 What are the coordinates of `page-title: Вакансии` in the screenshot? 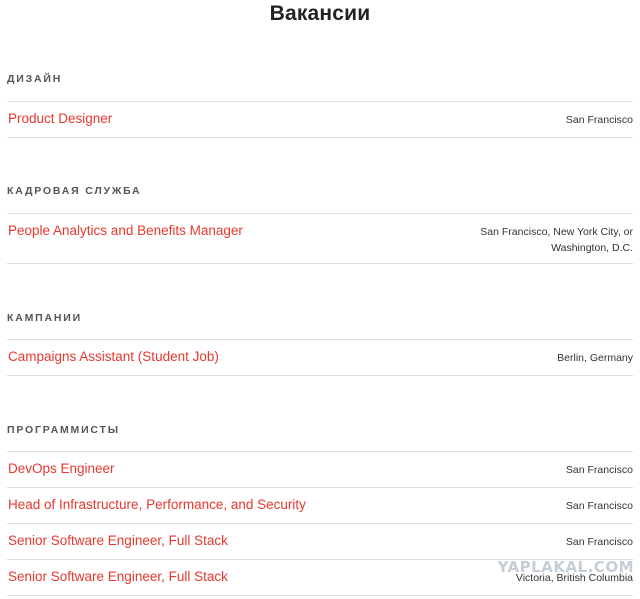 It's located at (320, 13).